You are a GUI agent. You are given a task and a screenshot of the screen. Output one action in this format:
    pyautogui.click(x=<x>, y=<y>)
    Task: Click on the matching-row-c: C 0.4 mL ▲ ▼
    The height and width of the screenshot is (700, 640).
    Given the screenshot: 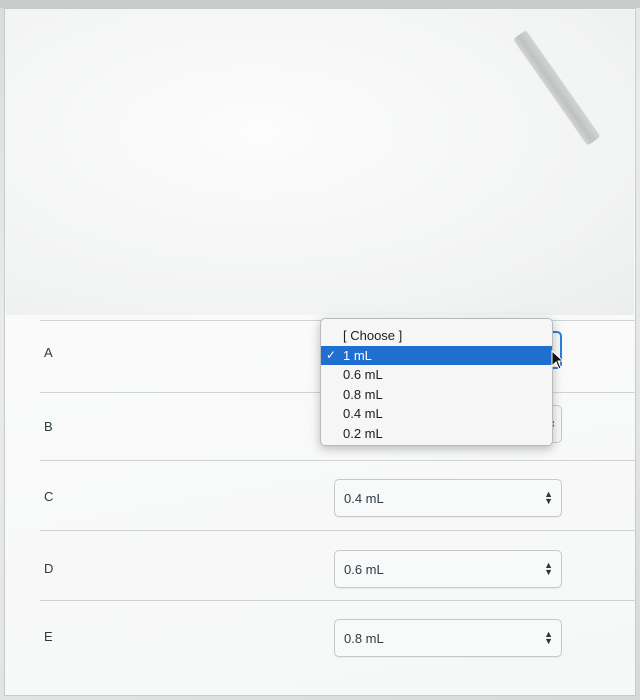 What is the action you would take?
    pyautogui.click(x=338, y=495)
    